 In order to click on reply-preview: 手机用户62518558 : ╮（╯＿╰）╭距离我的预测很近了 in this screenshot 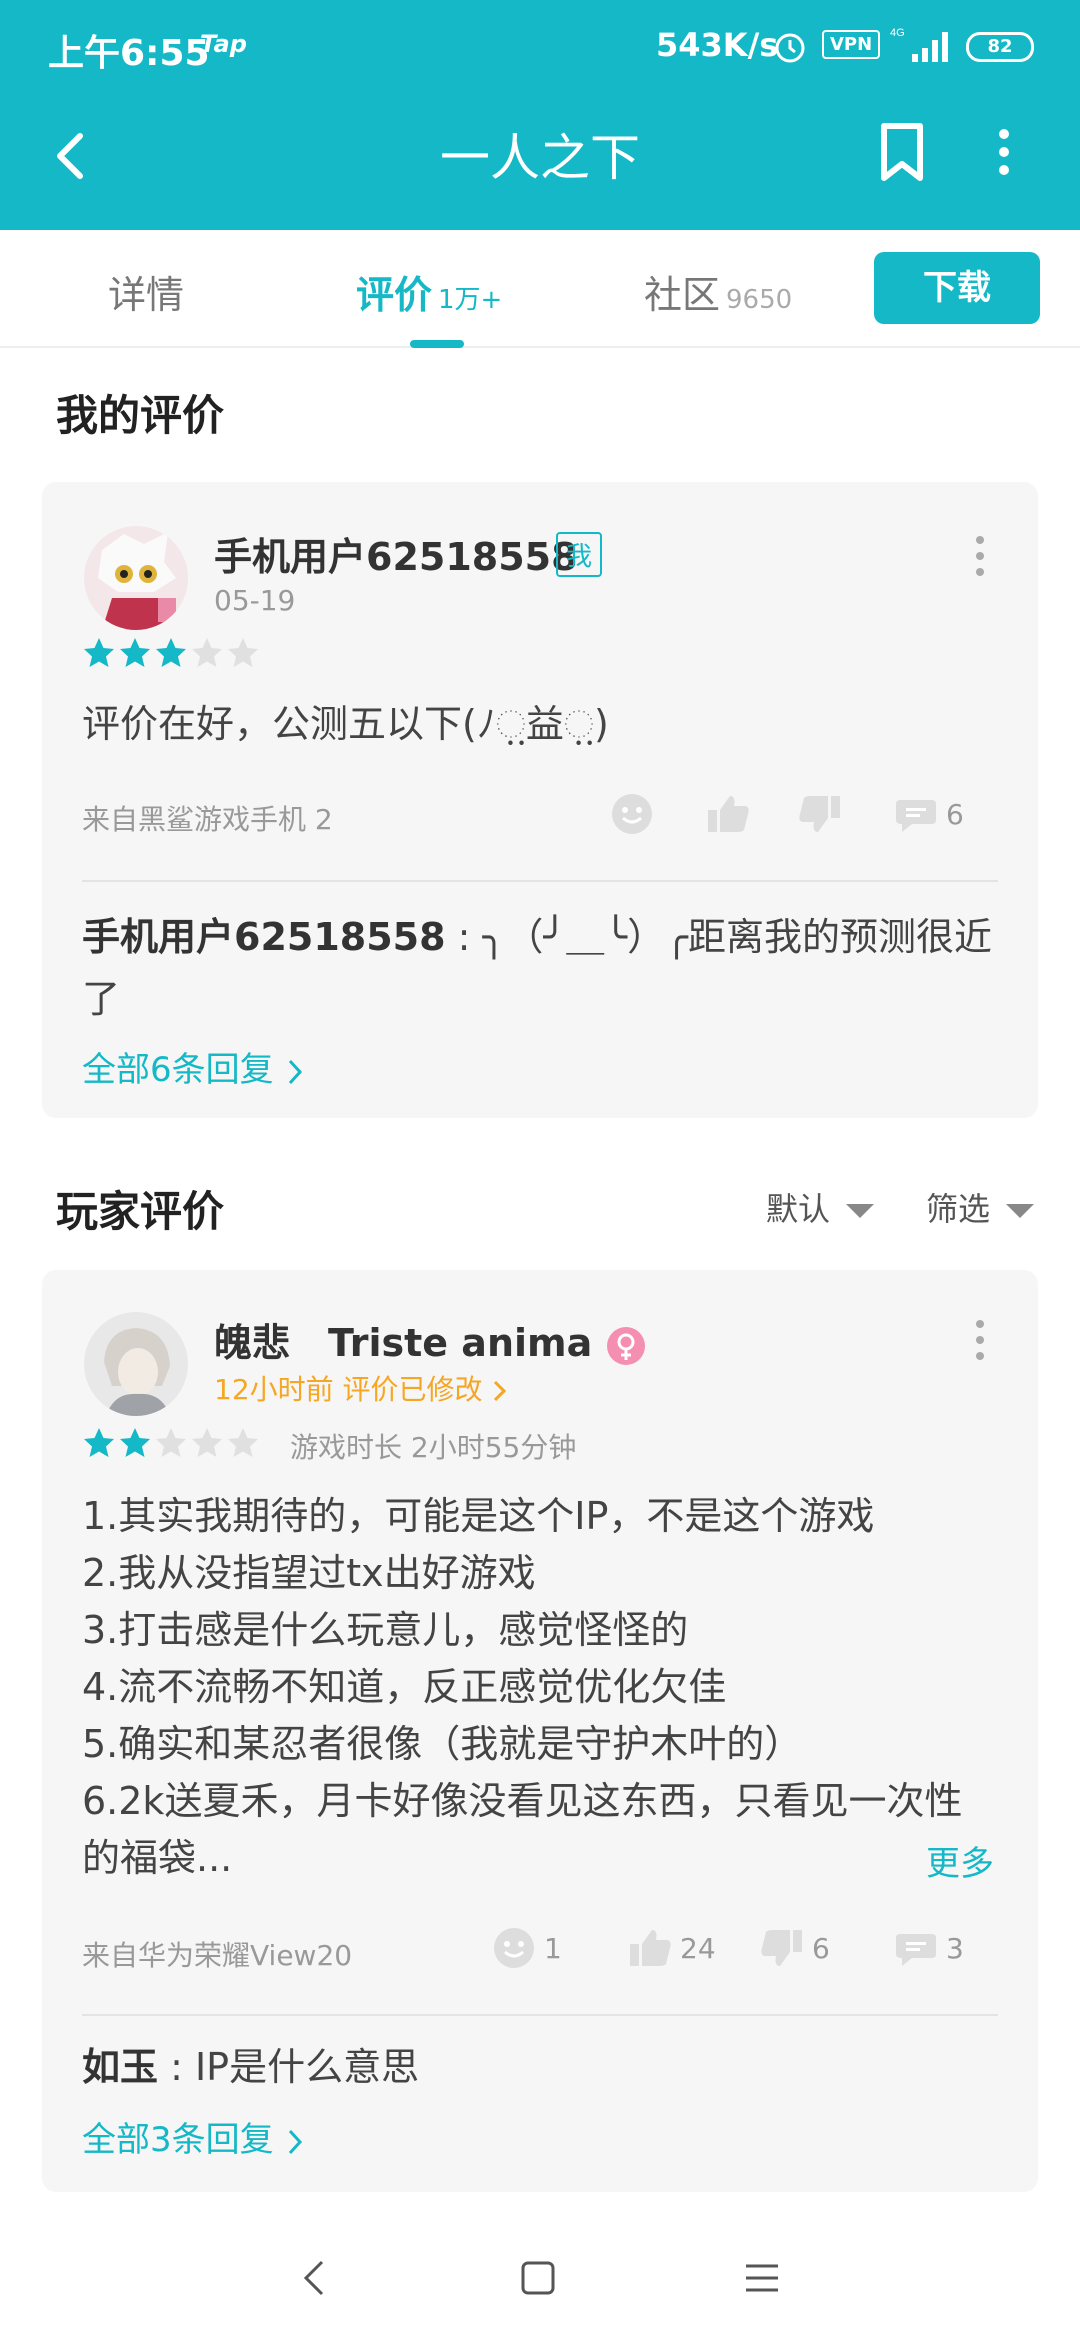, I will do `click(542, 968)`.